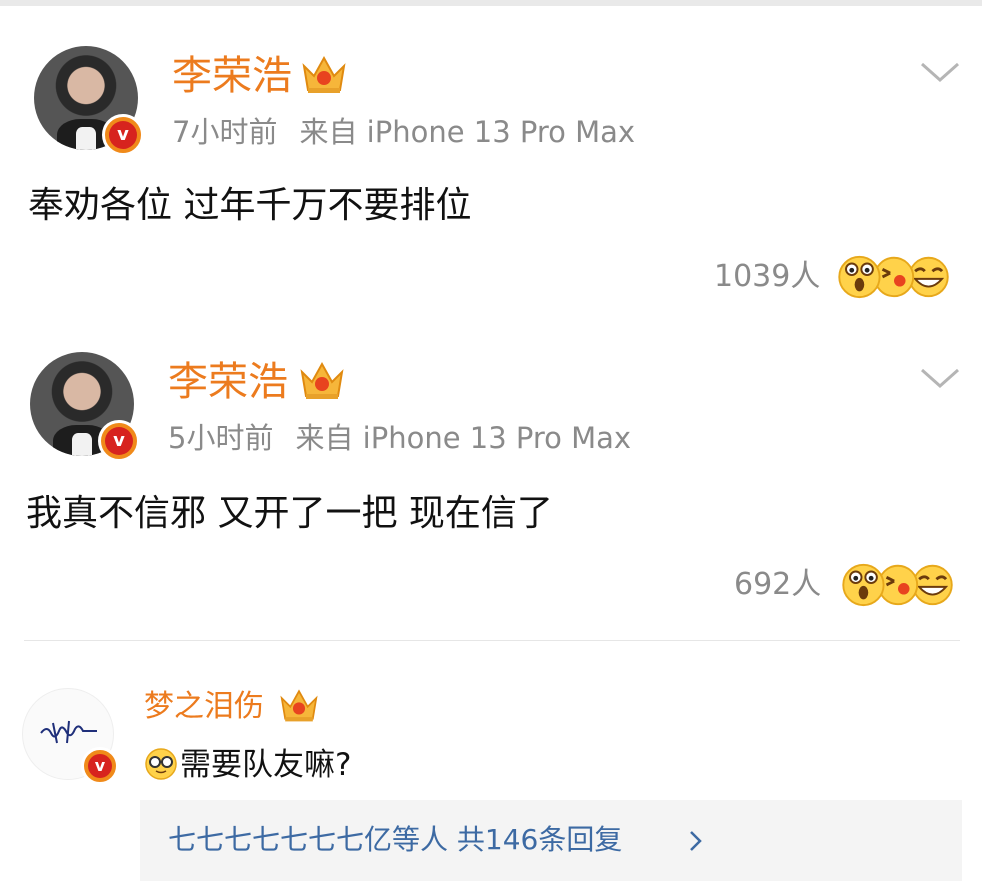 Image resolution: width=982 pixels, height=881 pixels. What do you see at coordinates (221, 438) in the screenshot?
I see `post-time: 5小时前` at bounding box center [221, 438].